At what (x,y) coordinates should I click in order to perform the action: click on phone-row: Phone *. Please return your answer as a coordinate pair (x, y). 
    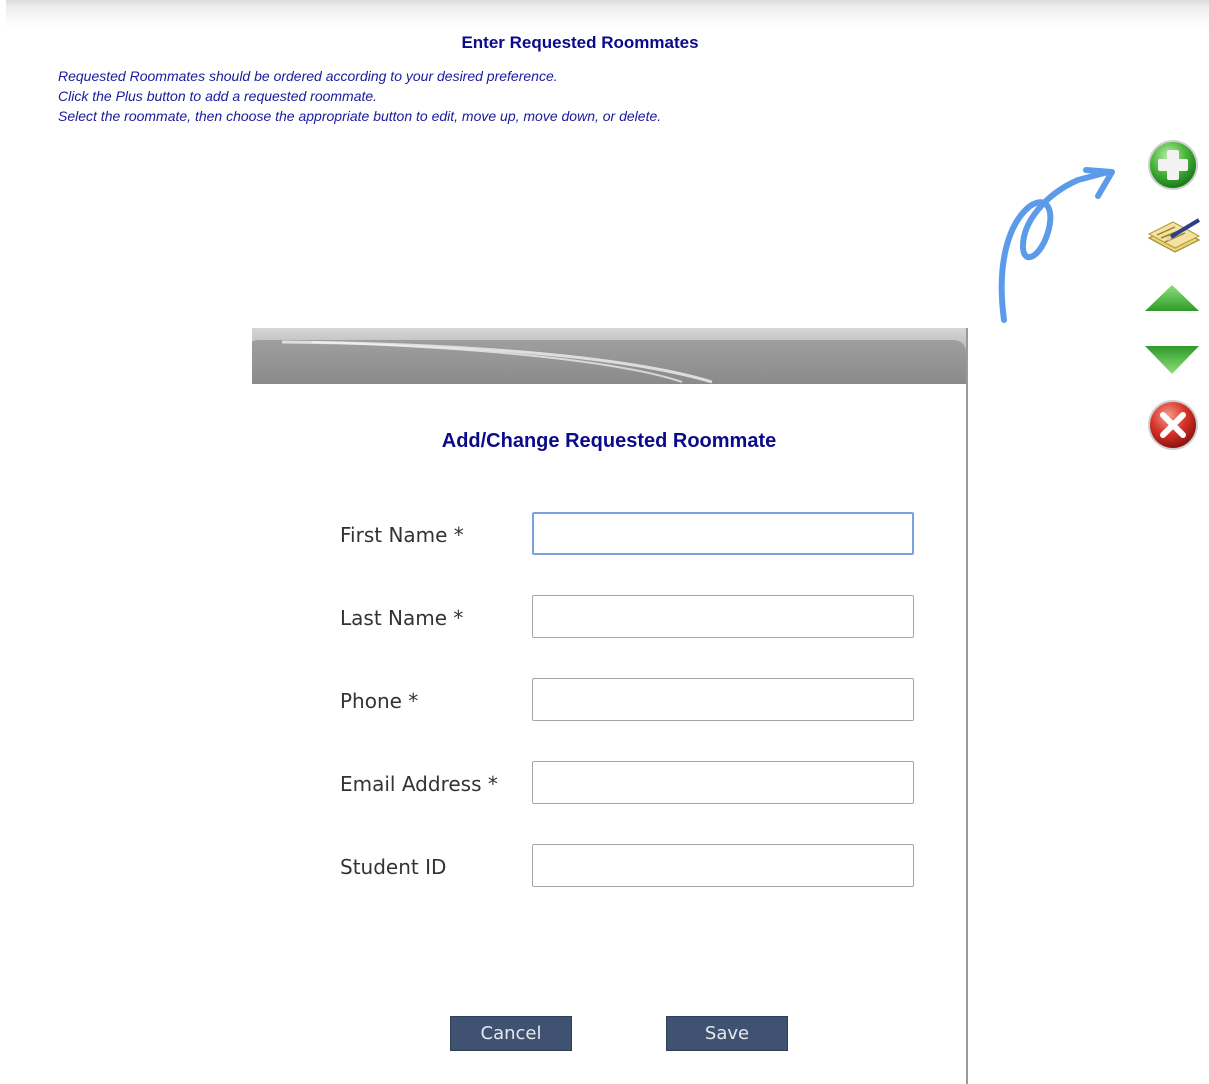
    Looking at the image, I should click on (630, 700).